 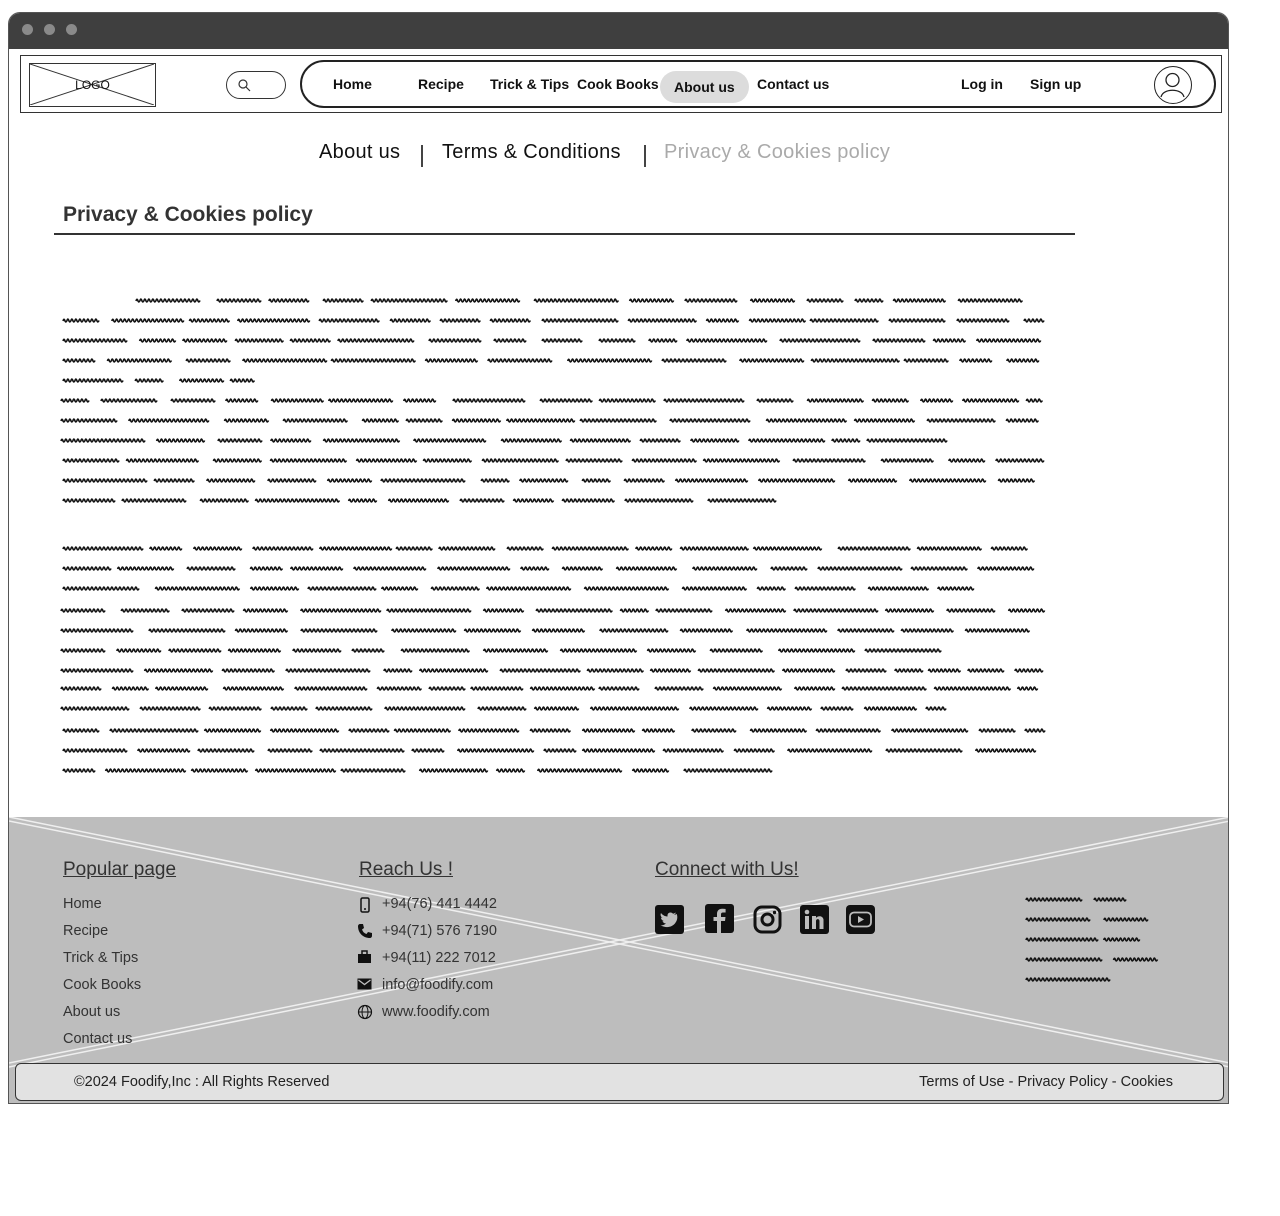 I want to click on contact-email: info@foodify.com, so click(x=437, y=985).